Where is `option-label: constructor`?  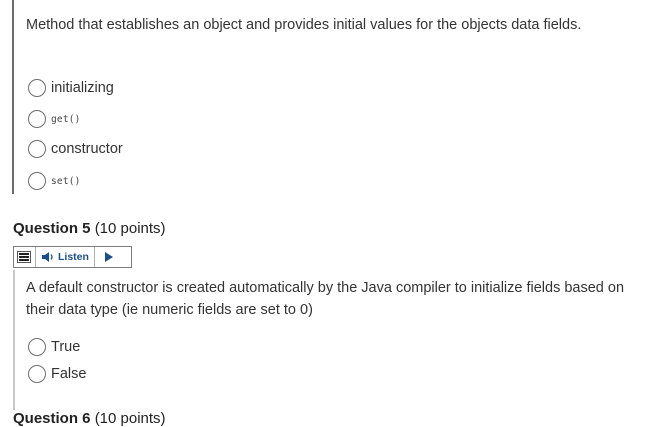 option-label: constructor is located at coordinates (87, 149).